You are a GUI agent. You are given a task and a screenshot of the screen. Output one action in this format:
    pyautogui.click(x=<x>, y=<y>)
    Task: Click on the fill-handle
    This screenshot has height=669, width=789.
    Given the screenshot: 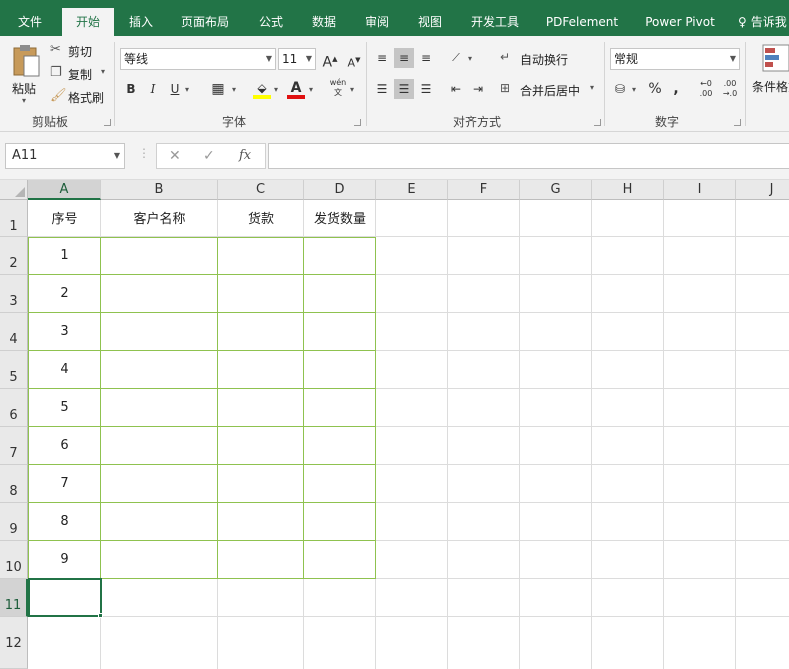 What is the action you would take?
    pyautogui.click(x=100, y=615)
    